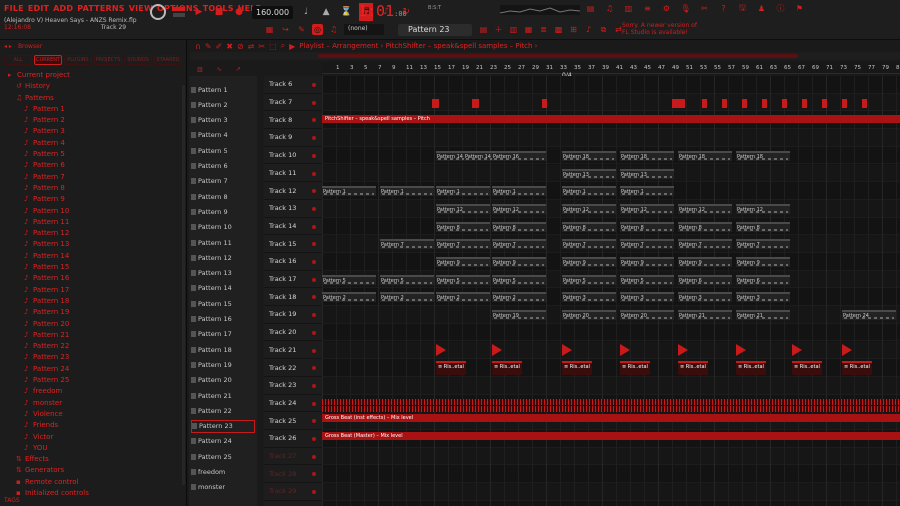 The image size is (900, 506). Describe the element at coordinates (93, 256) in the screenshot. I see `browser-tree-item: ♪ Pattern 14` at that location.